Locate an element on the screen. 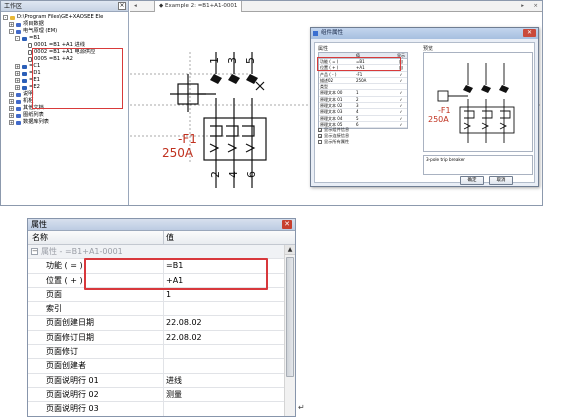 The image size is (563, 417). dialog-cell-value: 1 is located at coordinates (375, 92).